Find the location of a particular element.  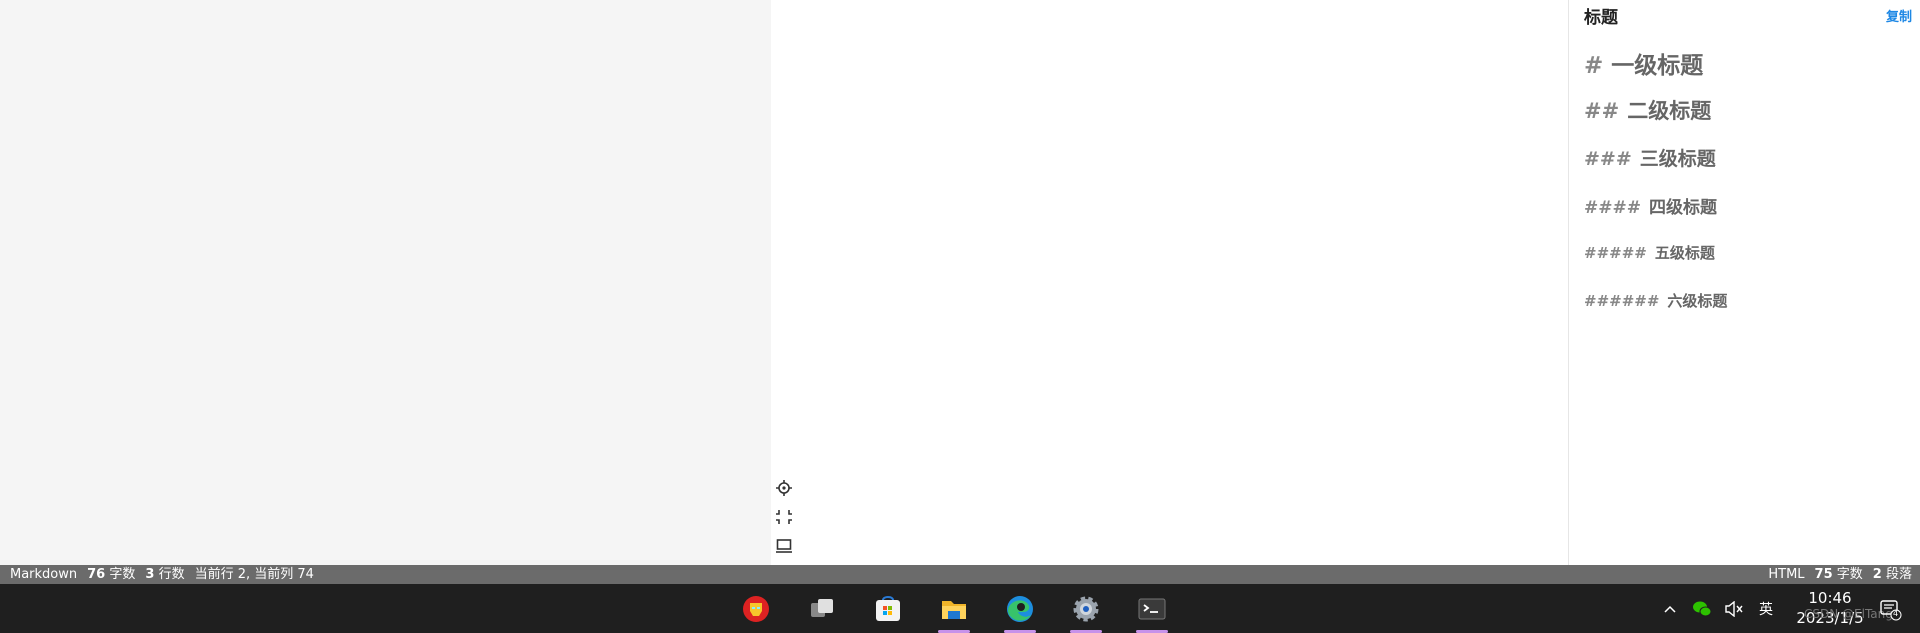

heading-3-example: ### 三级标题 is located at coordinates (1650, 157).